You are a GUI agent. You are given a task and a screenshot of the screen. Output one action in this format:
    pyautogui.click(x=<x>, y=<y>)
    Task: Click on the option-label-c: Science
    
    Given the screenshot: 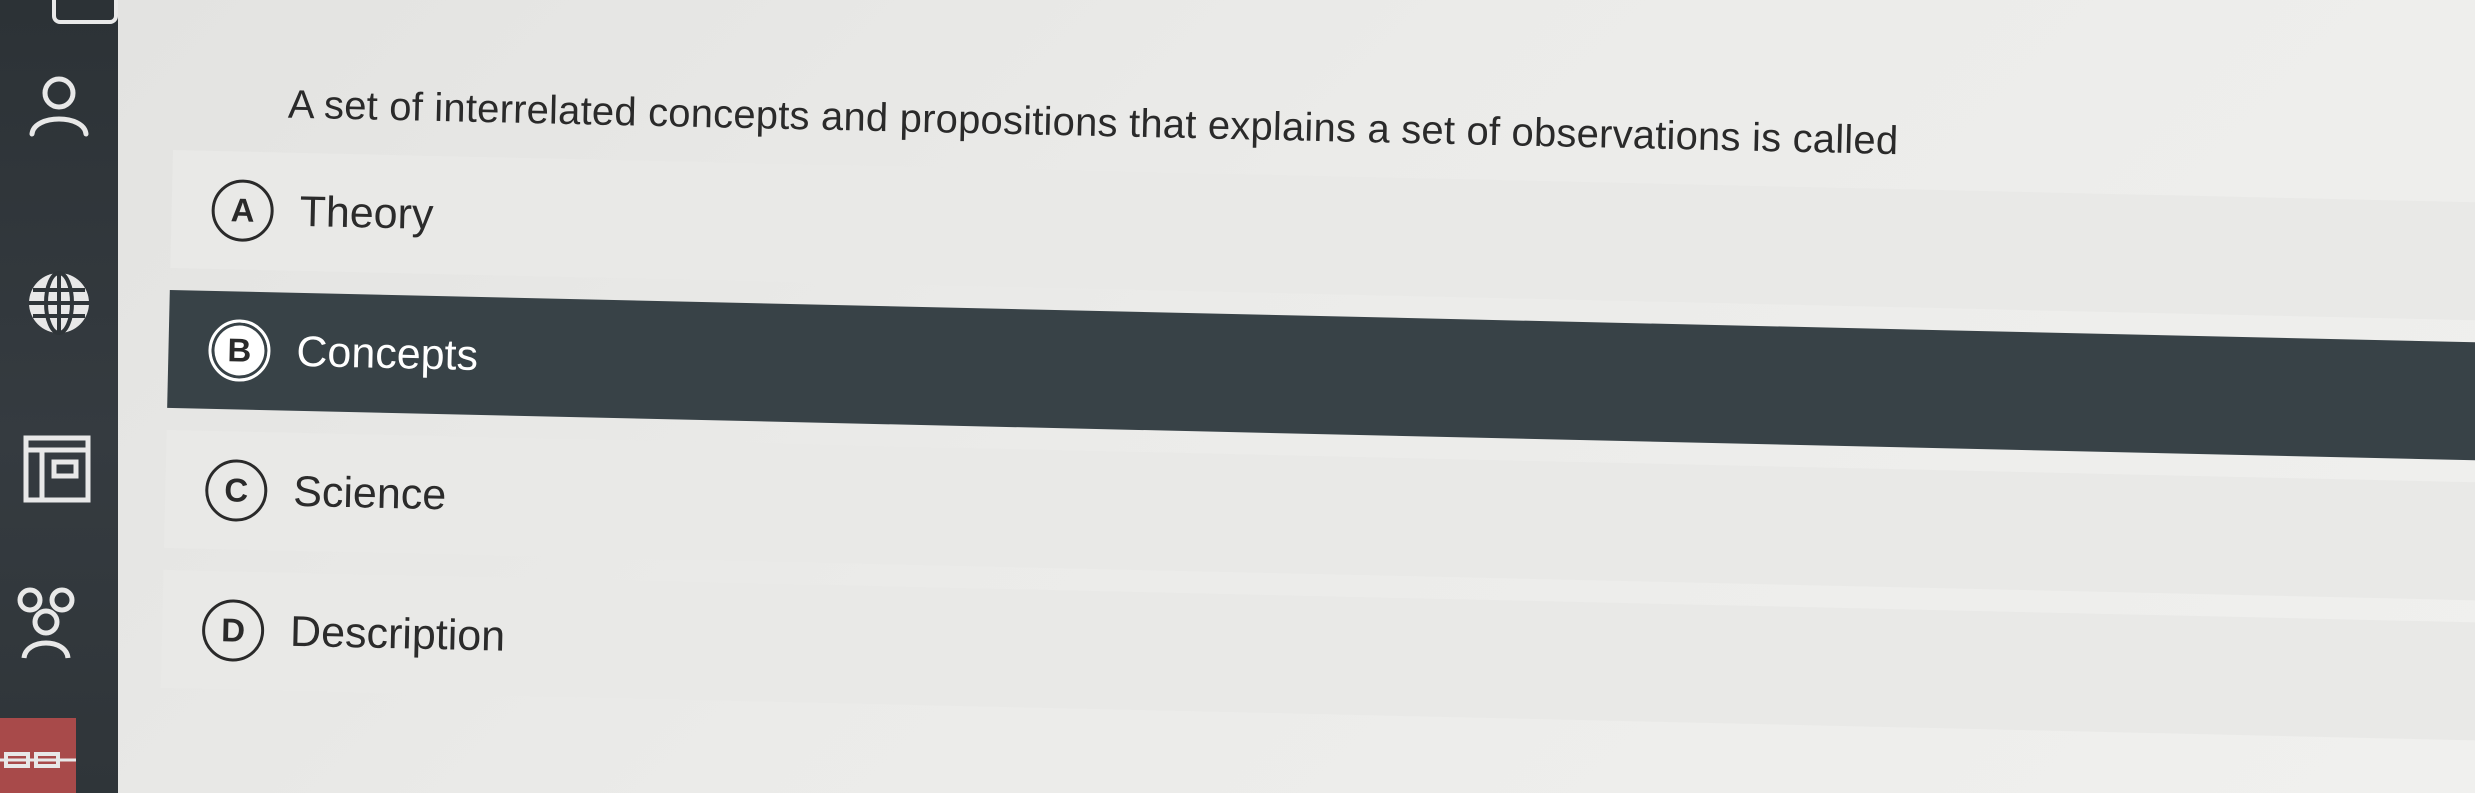 What is the action you would take?
    pyautogui.click(x=369, y=493)
    